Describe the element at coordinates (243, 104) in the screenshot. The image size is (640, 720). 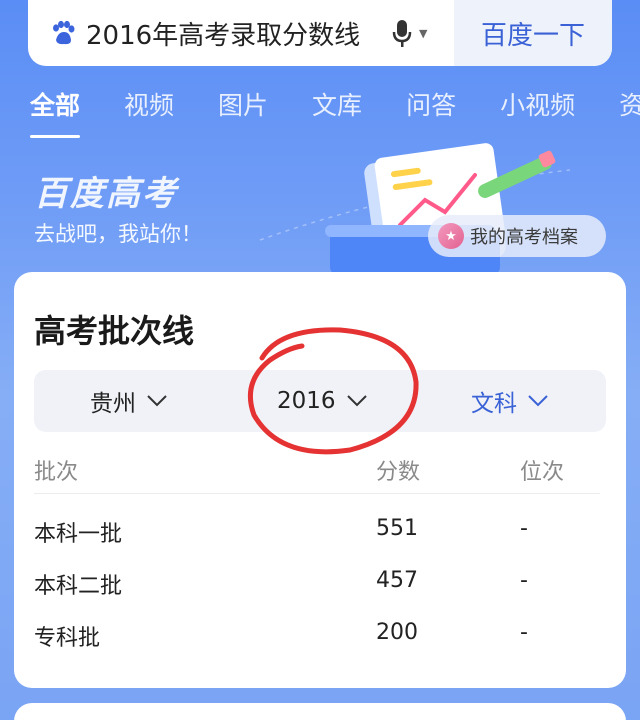
I see `tab-images: 图片` at that location.